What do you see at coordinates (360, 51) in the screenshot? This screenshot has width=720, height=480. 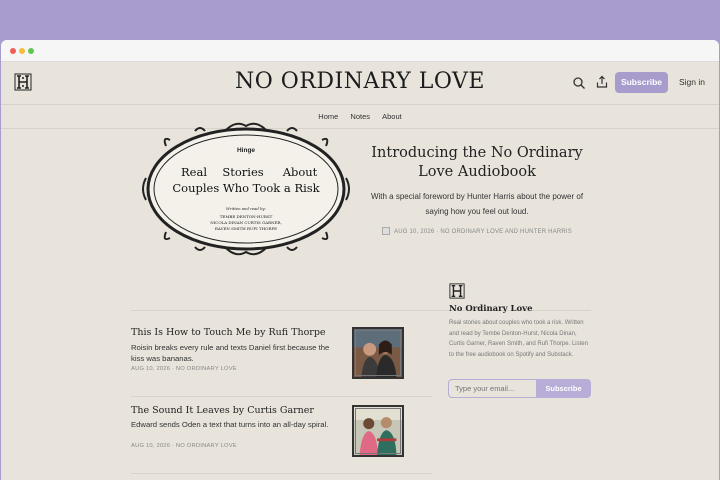 I see `browser-chrome` at bounding box center [360, 51].